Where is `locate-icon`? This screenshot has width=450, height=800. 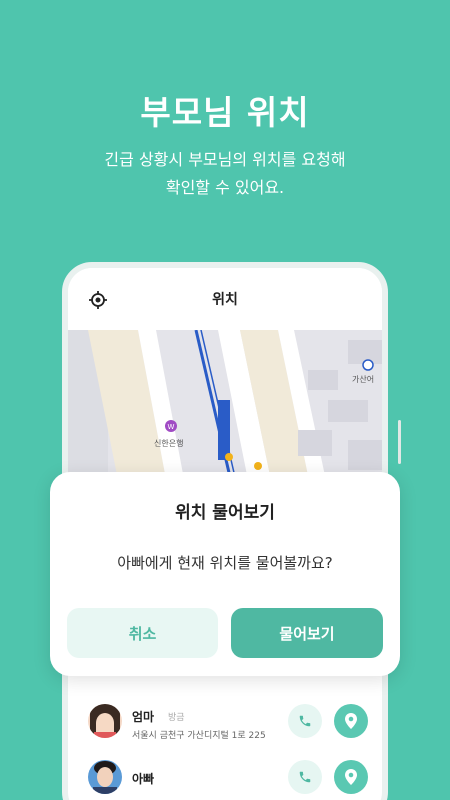
locate-icon is located at coordinates (98, 300).